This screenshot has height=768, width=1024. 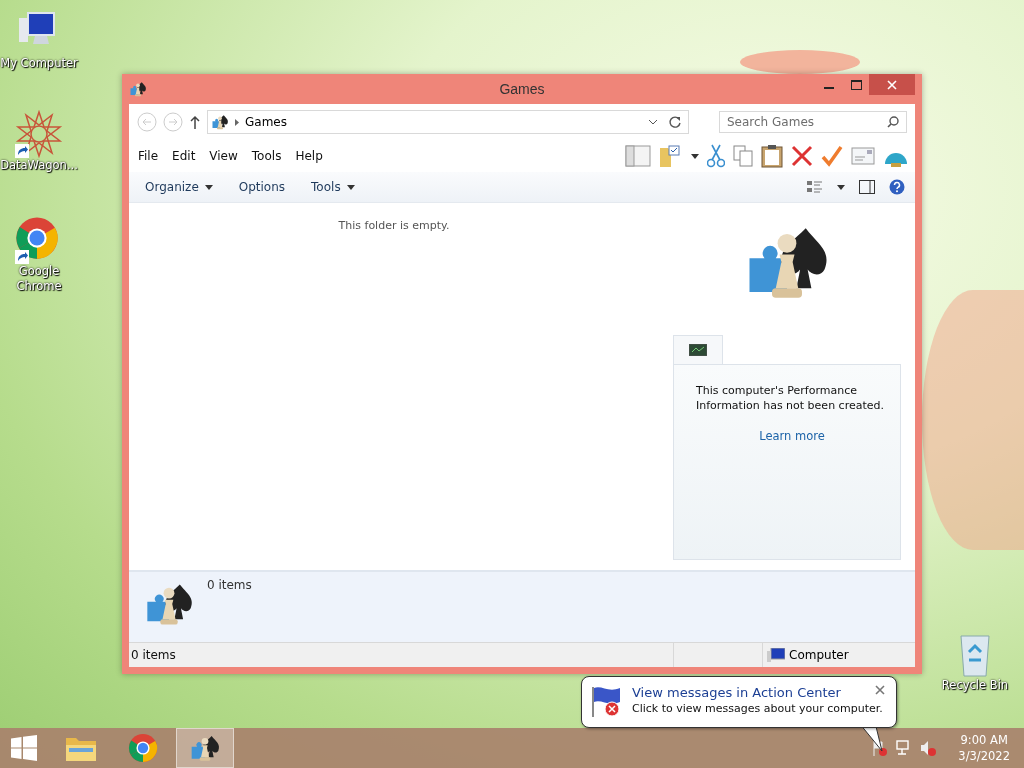 I want to click on menu-item: Tools, so click(x=266, y=156).